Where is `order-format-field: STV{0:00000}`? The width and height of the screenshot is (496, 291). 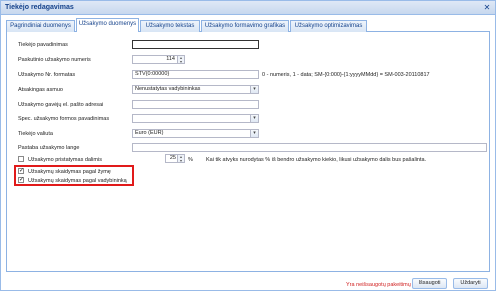 order-format-field: STV{0:00000} is located at coordinates (195, 74).